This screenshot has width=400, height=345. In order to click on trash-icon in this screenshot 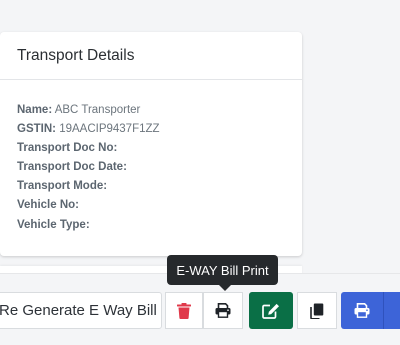, I will do `click(184, 310)`.